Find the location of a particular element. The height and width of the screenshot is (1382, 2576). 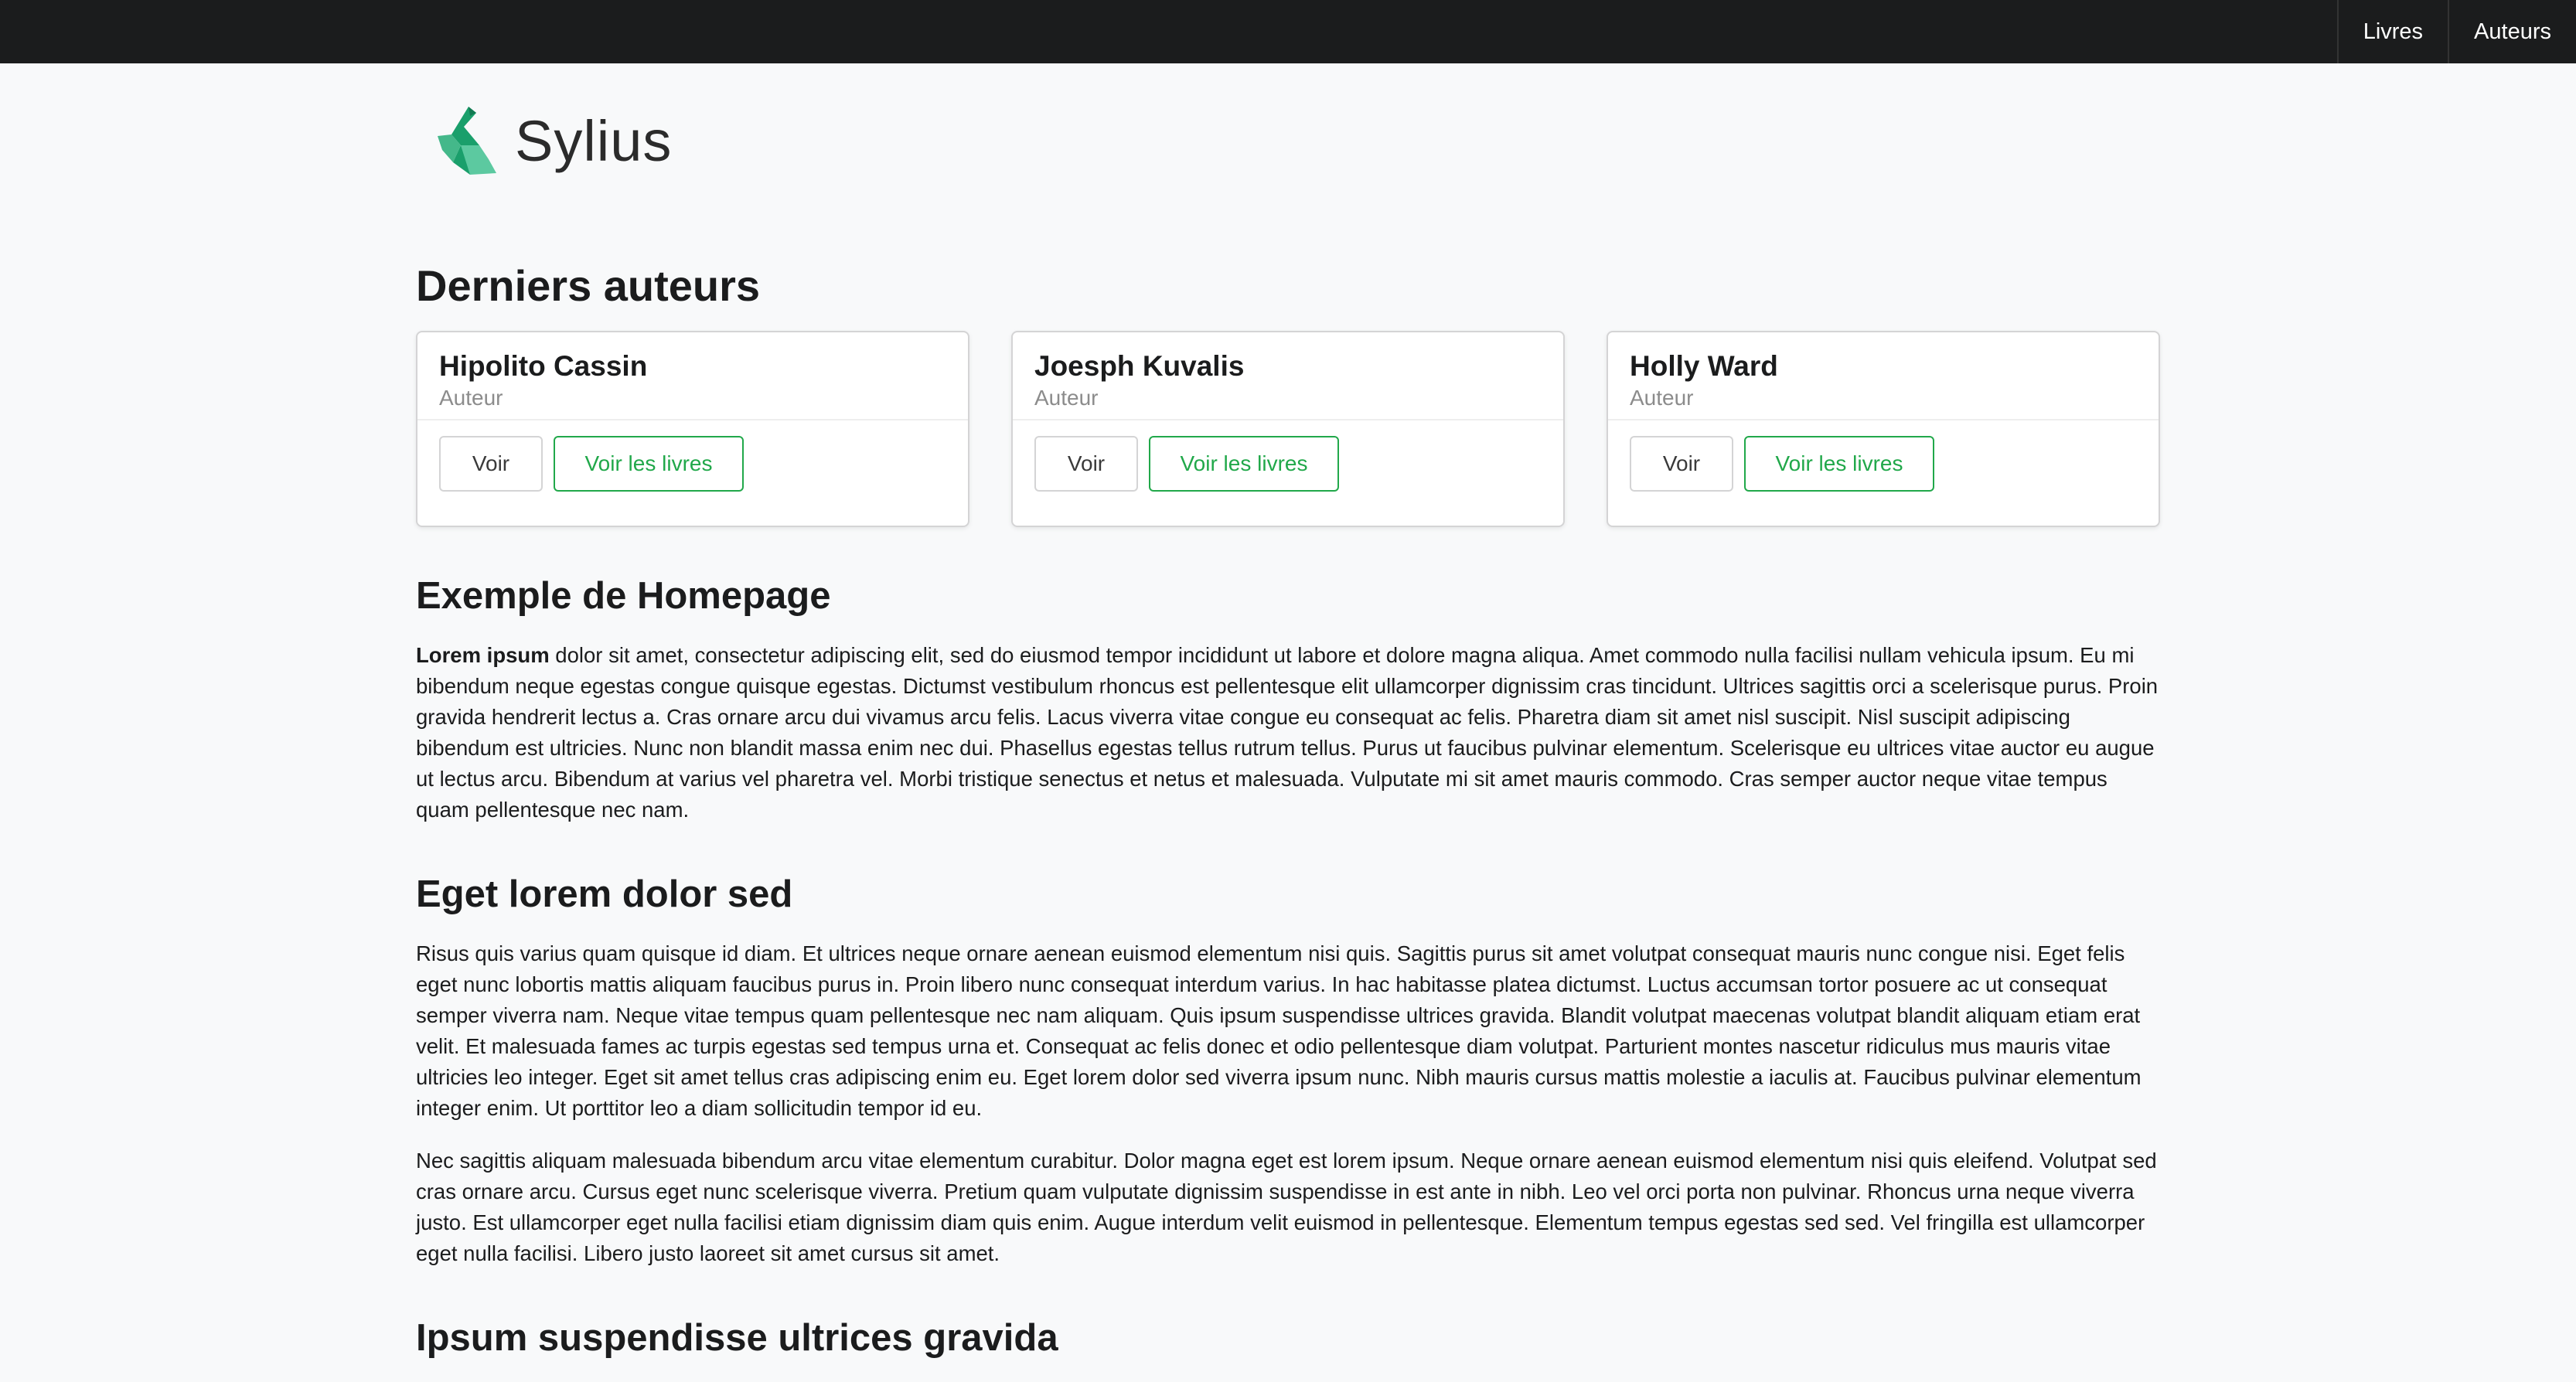

author-card-header: Holly Ward Auteur is located at coordinates (1883, 376).